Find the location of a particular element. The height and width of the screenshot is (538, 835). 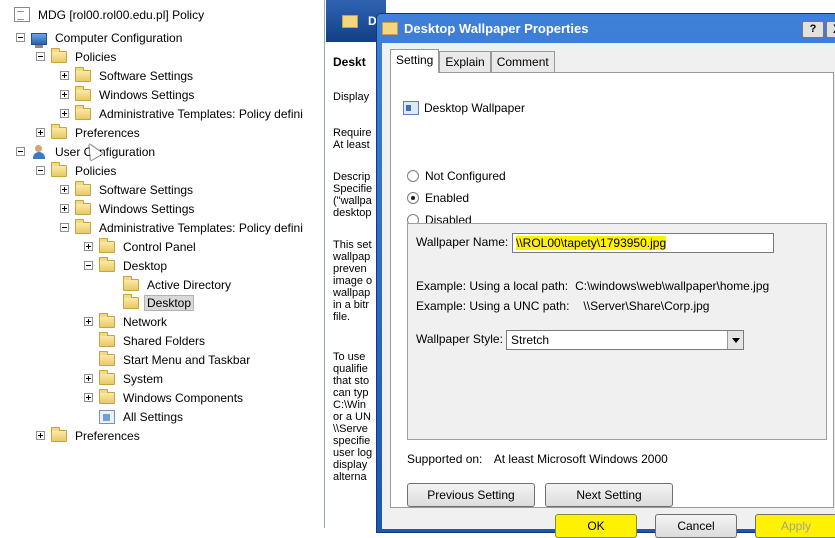

wallpaper-name-input: \\ROL00\tapety\1793950.jpg is located at coordinates (643, 243).